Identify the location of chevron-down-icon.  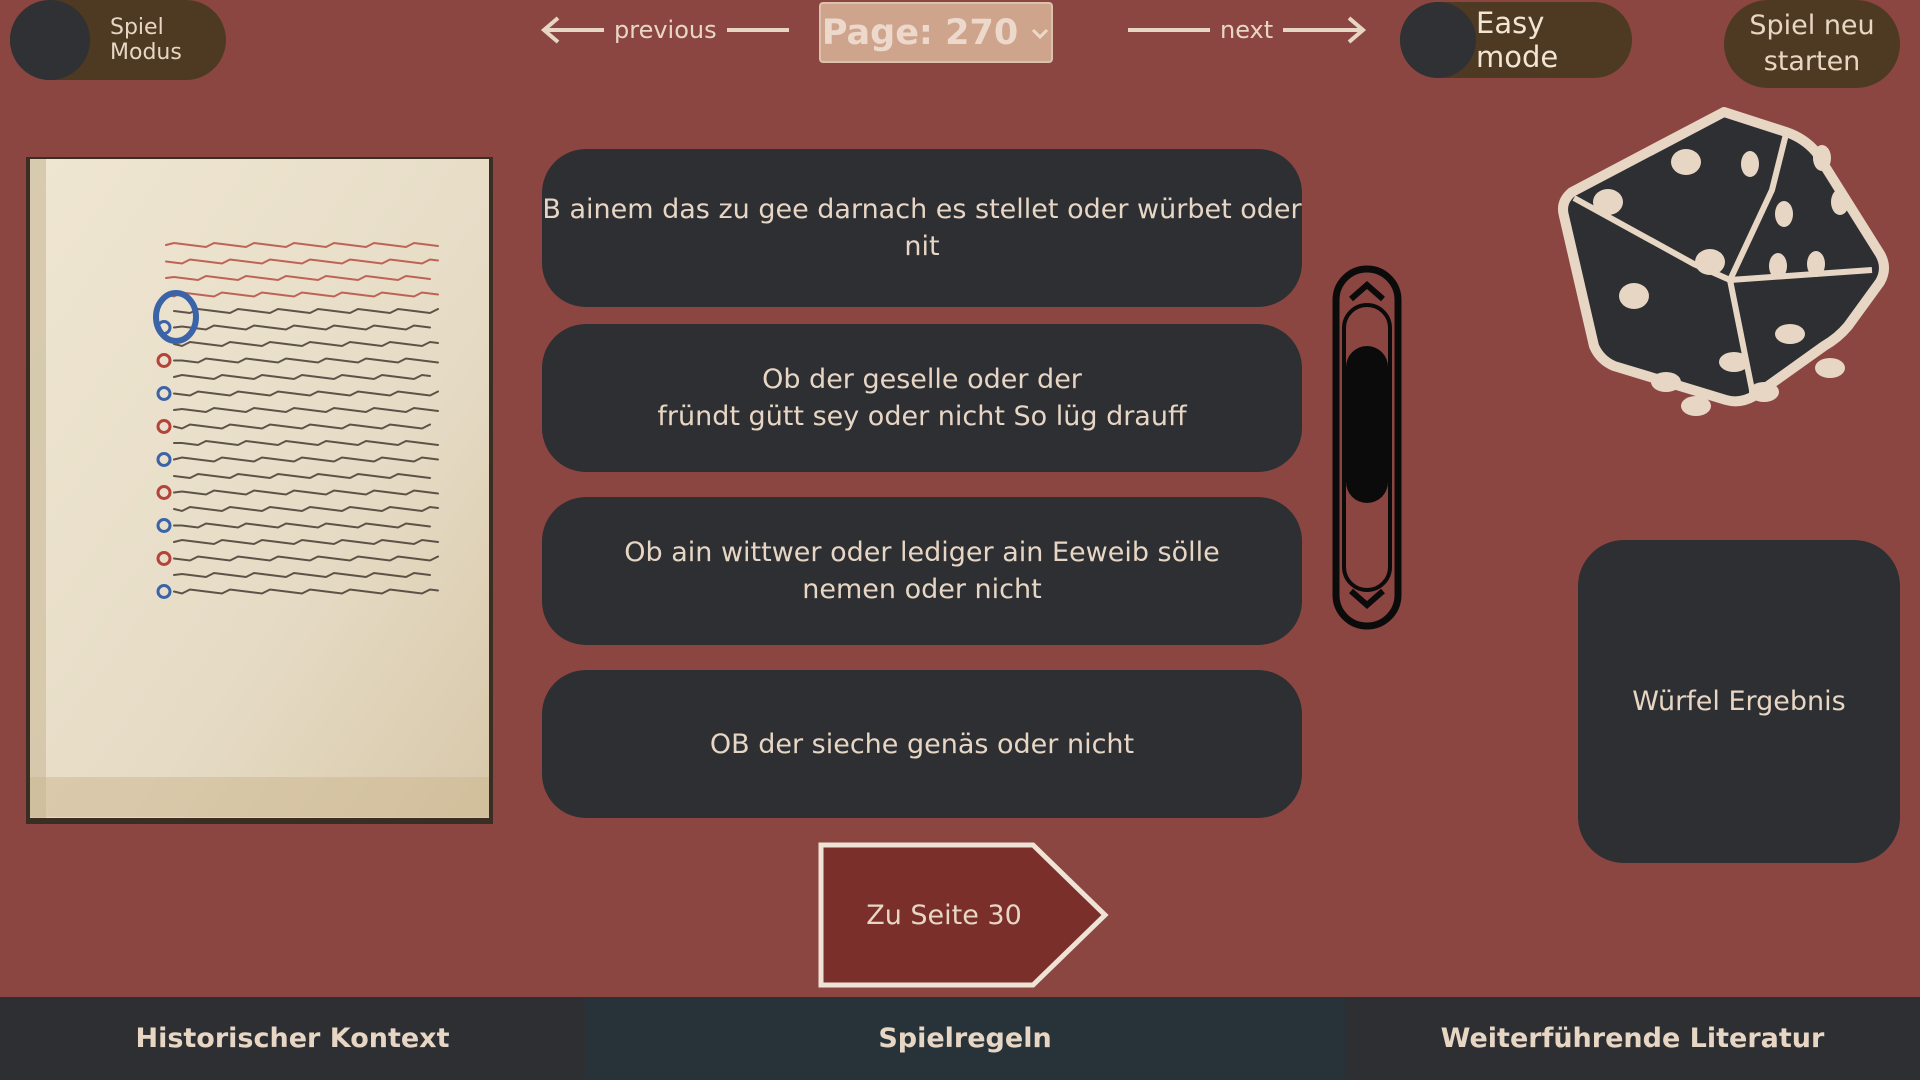
(1040, 33).